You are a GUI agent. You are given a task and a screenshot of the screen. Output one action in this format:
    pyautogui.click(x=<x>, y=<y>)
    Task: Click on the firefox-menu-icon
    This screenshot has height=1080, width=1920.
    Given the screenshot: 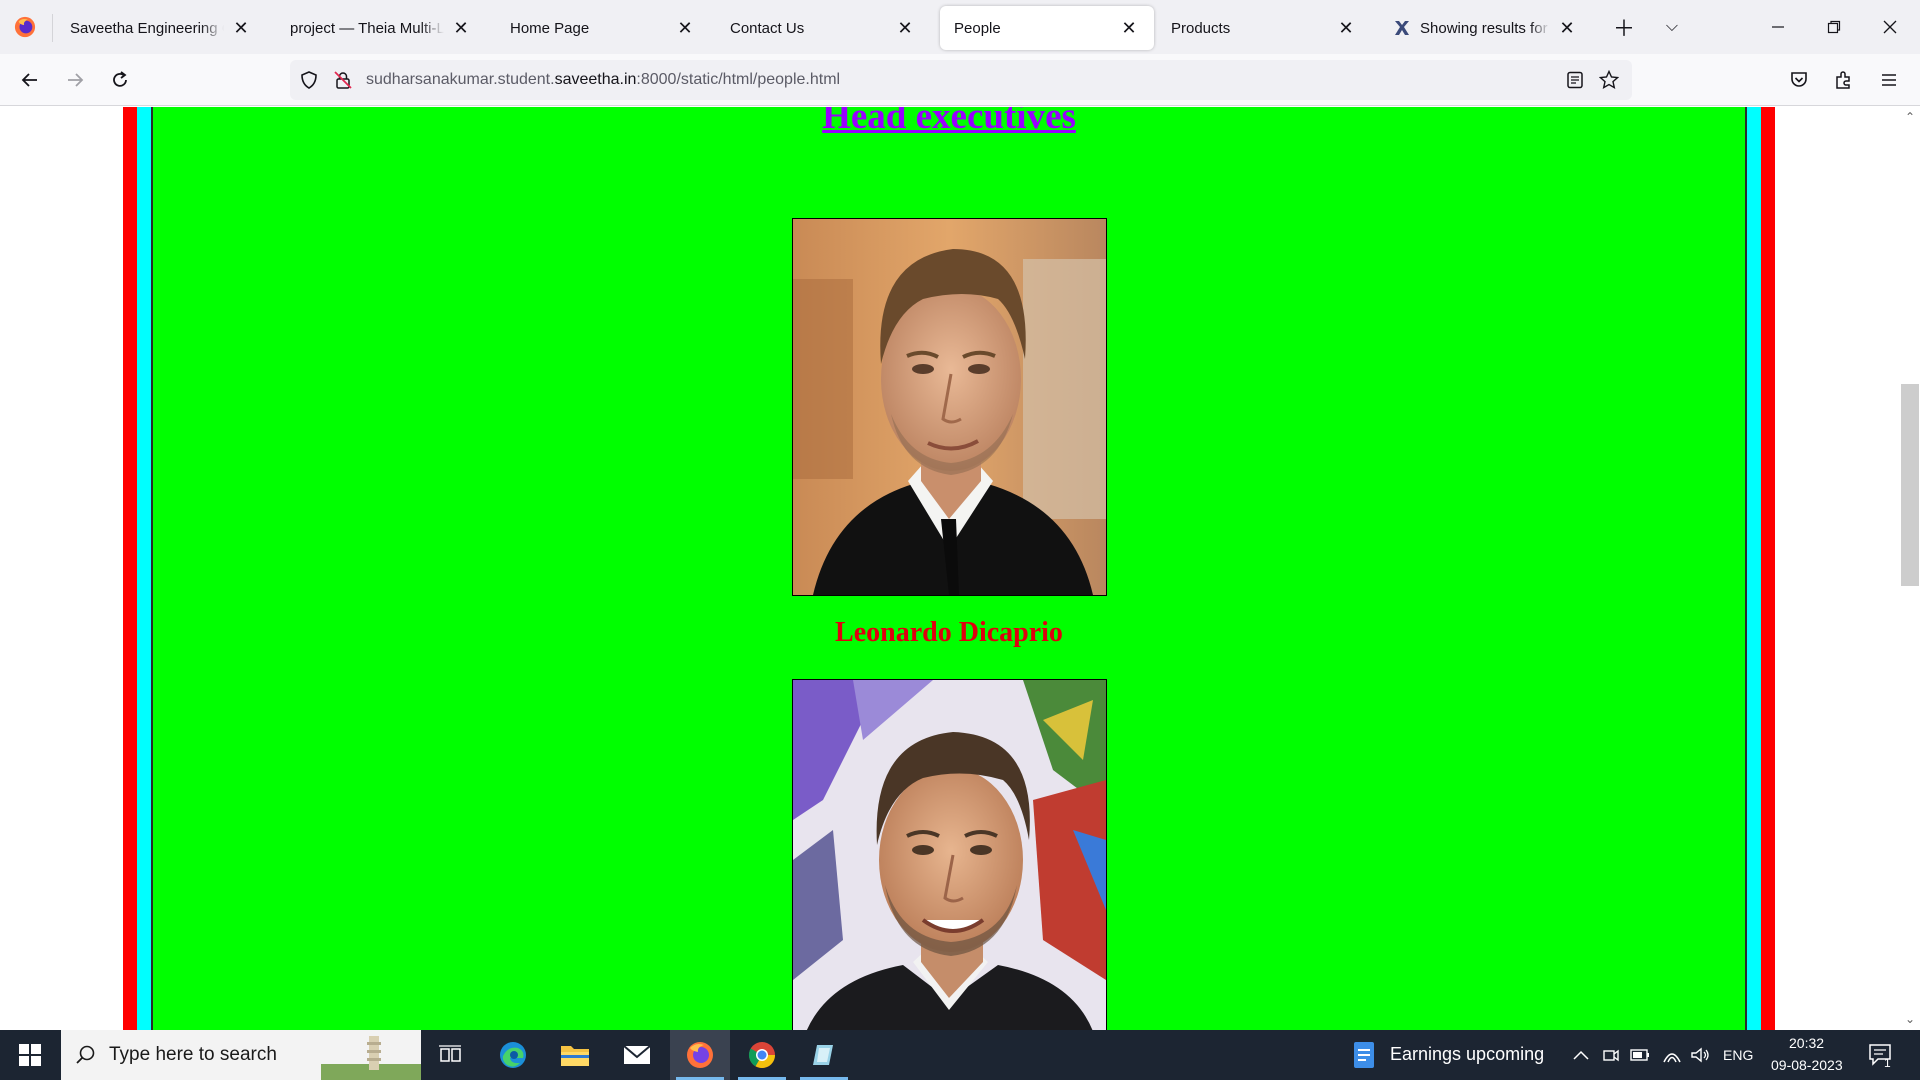 What is the action you would take?
    pyautogui.click(x=25, y=27)
    